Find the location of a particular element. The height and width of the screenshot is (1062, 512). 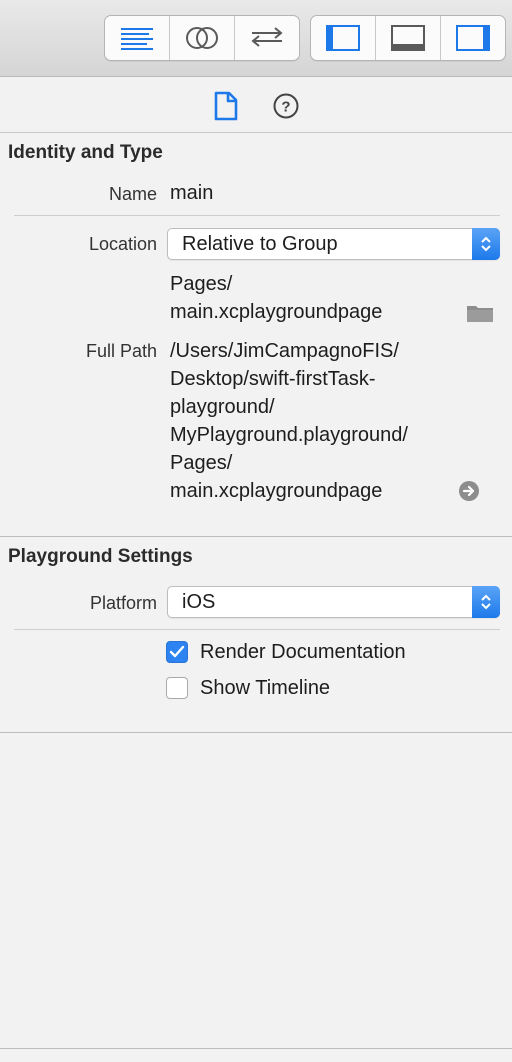

show-timeline-checkbox is located at coordinates (177, 688).